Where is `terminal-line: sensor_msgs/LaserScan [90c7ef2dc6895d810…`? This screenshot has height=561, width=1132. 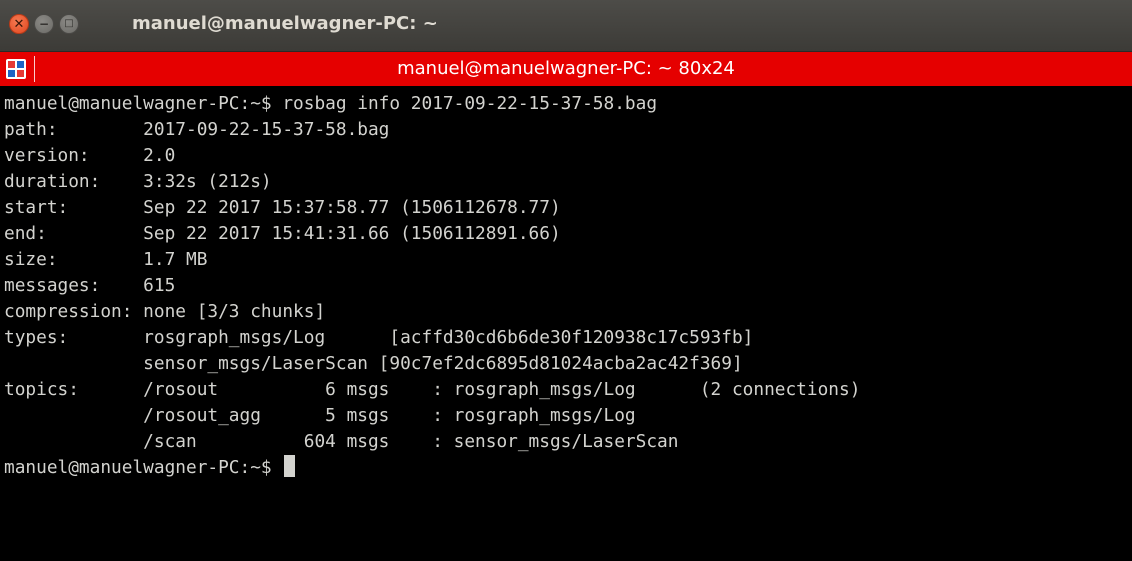 terminal-line: sensor_msgs/LaserScan [90c7ef2dc6895d810… is located at coordinates (373, 363).